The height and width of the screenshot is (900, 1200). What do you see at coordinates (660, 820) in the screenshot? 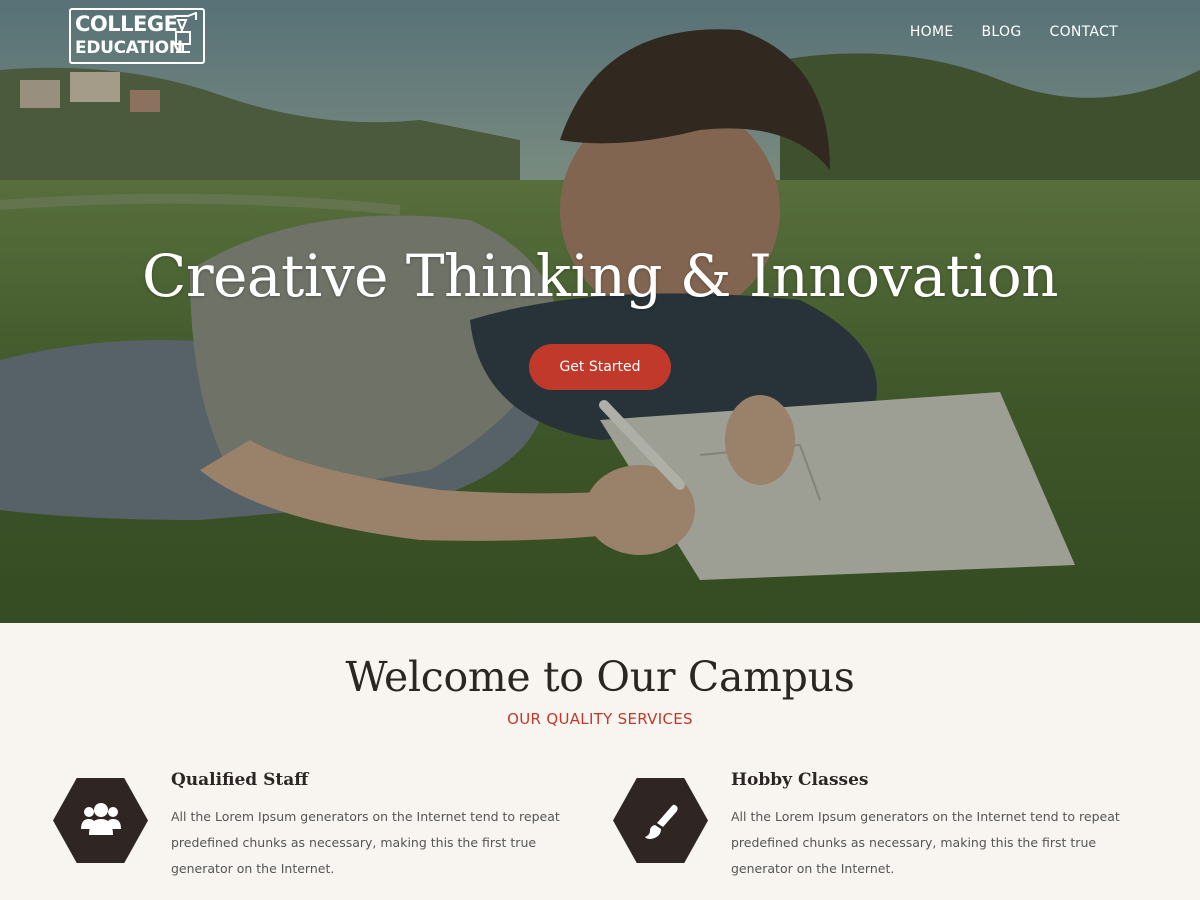
I see `paintbrush-icon` at bounding box center [660, 820].